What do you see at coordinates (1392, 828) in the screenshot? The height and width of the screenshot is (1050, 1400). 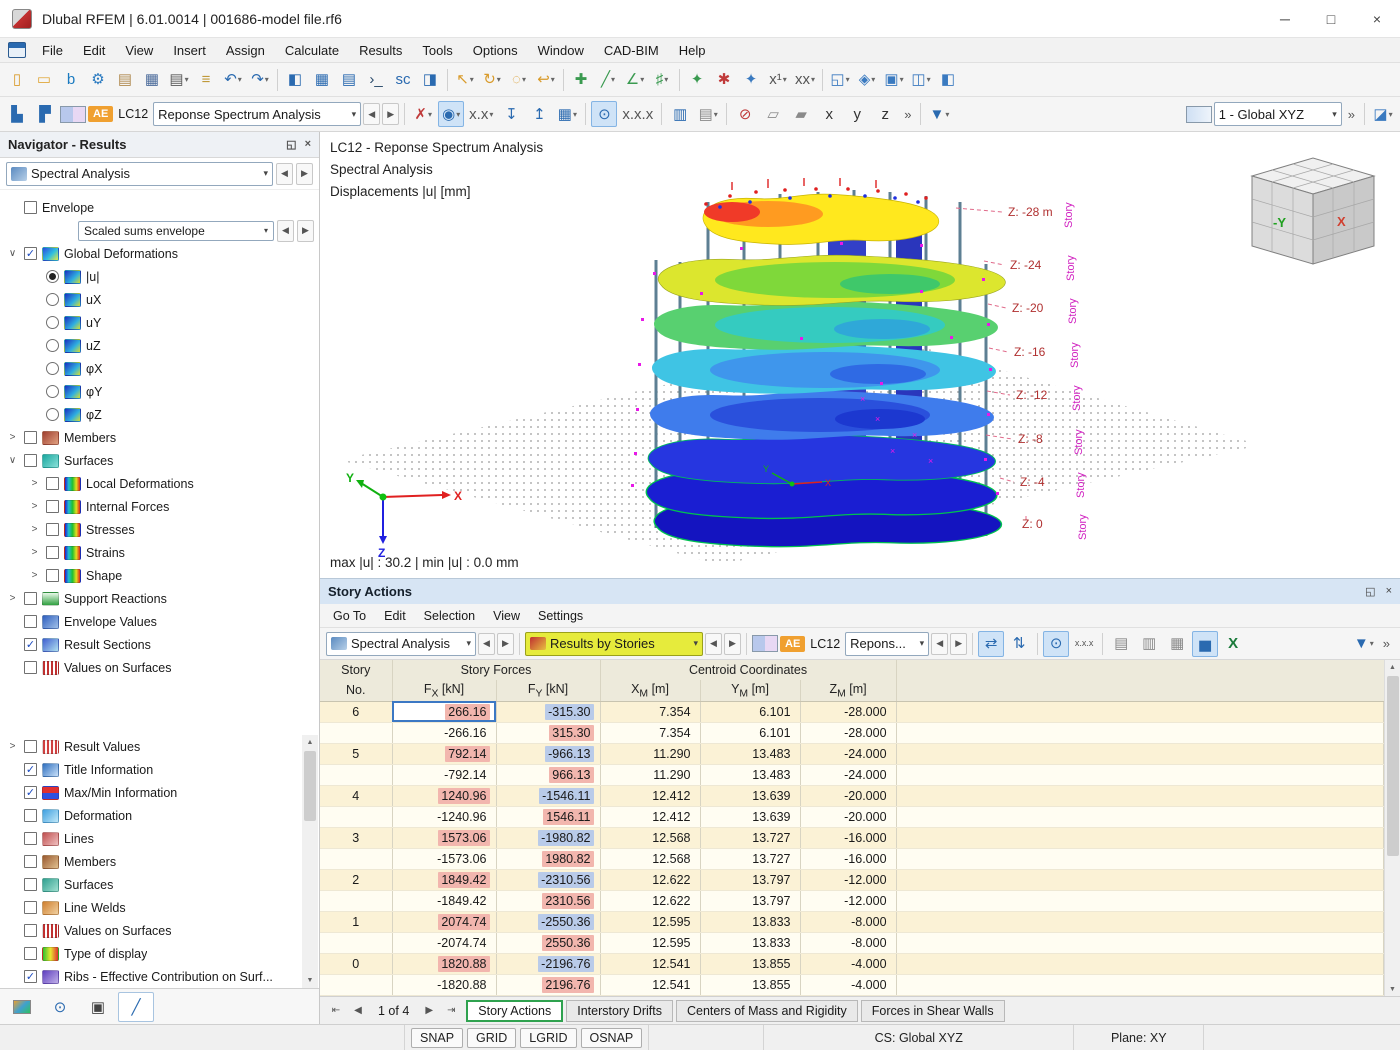 I see `table-scrollbar: ▲ ▼` at bounding box center [1392, 828].